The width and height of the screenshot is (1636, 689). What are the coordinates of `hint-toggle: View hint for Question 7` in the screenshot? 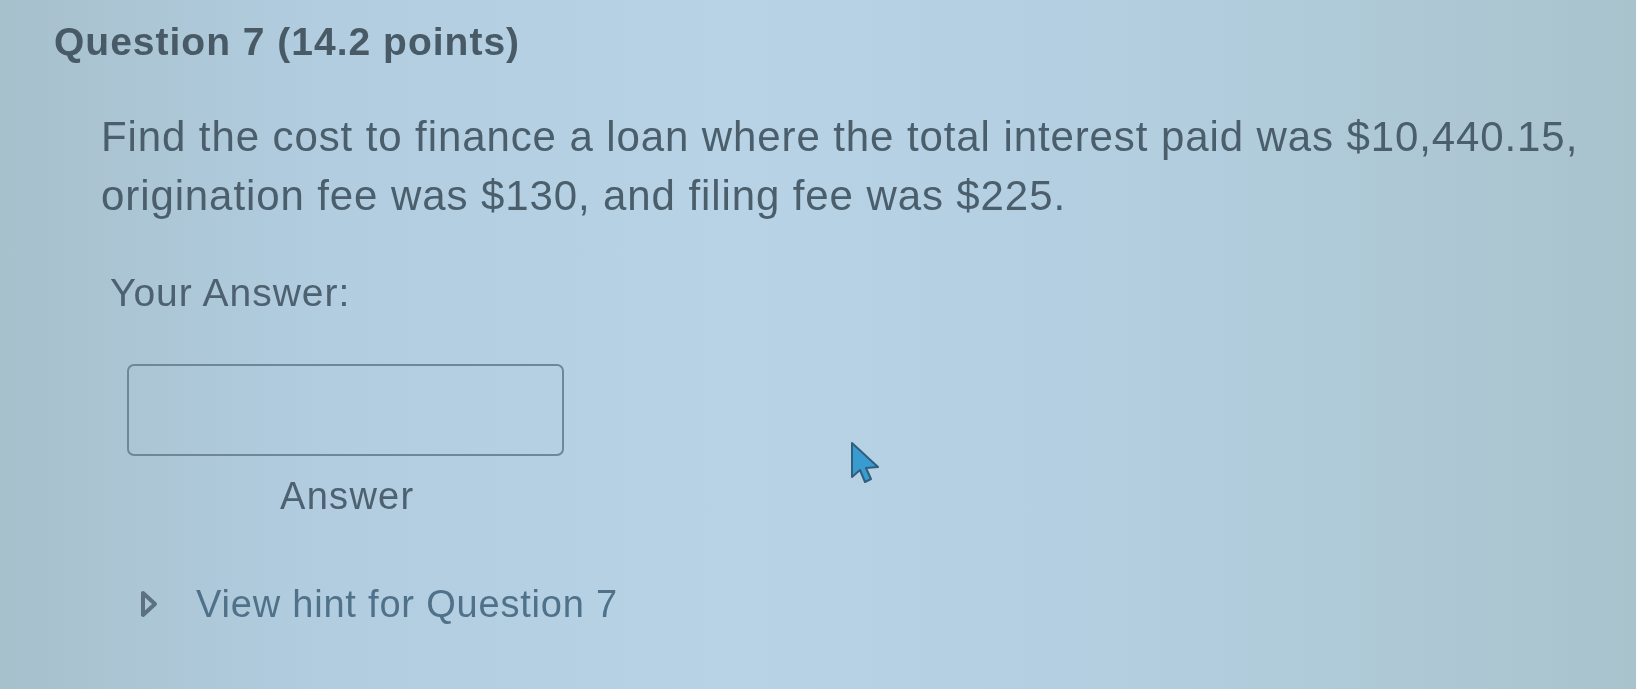 It's located at (379, 604).